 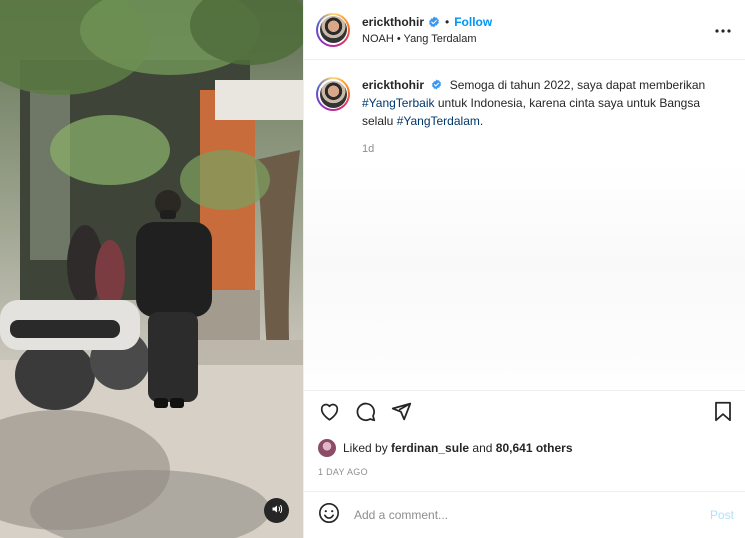 I want to click on heart-icon, so click(x=329, y=414).